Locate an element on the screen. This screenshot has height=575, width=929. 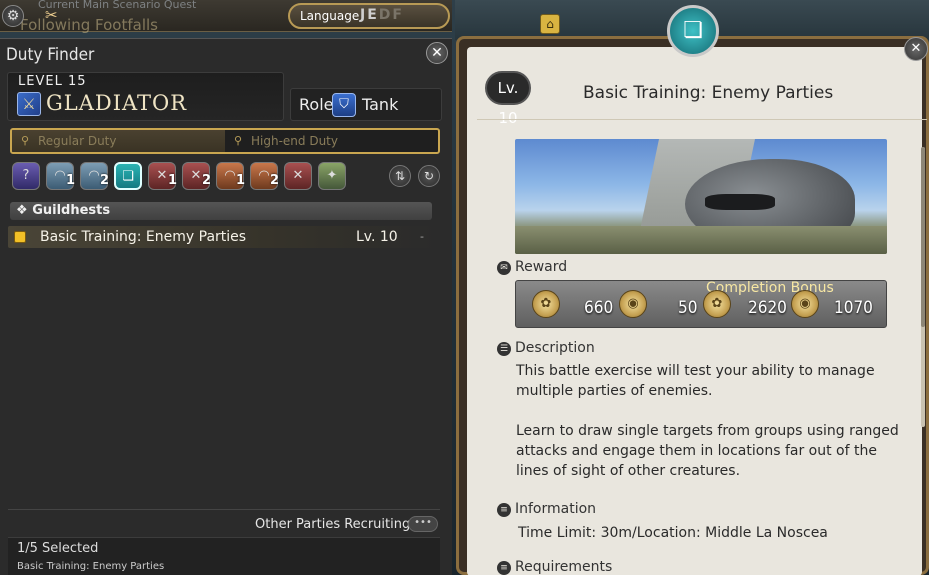
requirements-heading: ≡ Requirements is located at coordinates (554, 567).